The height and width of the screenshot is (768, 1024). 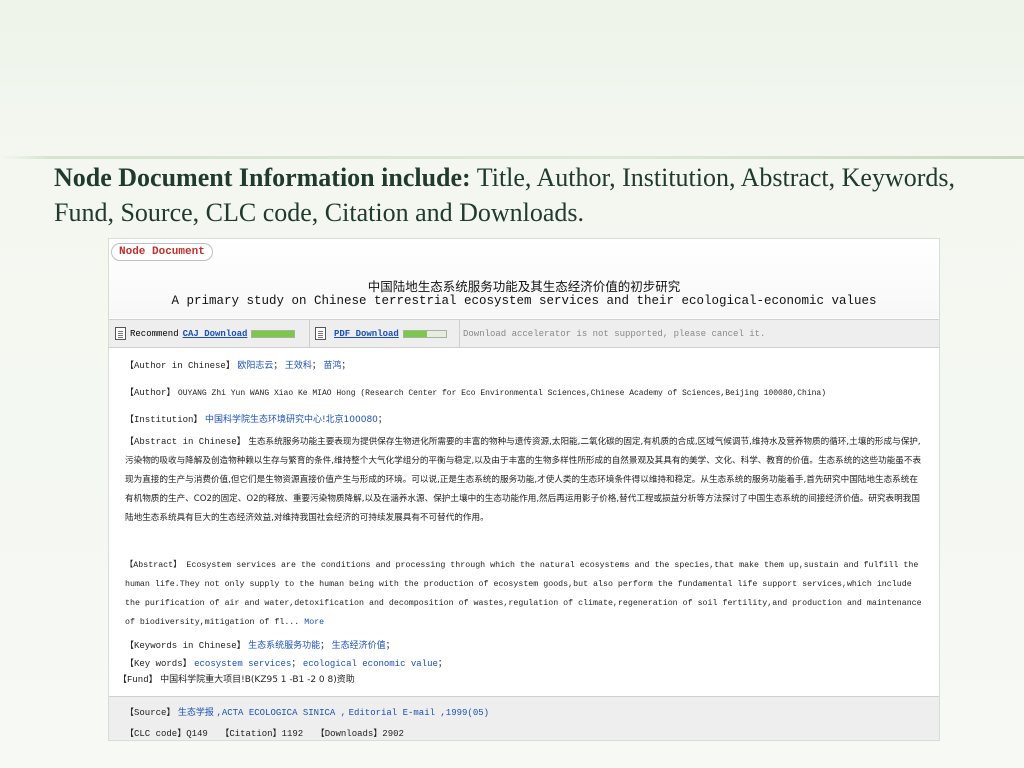 What do you see at coordinates (255, 366) in the screenshot?
I see `author-link: 欧阳志云` at bounding box center [255, 366].